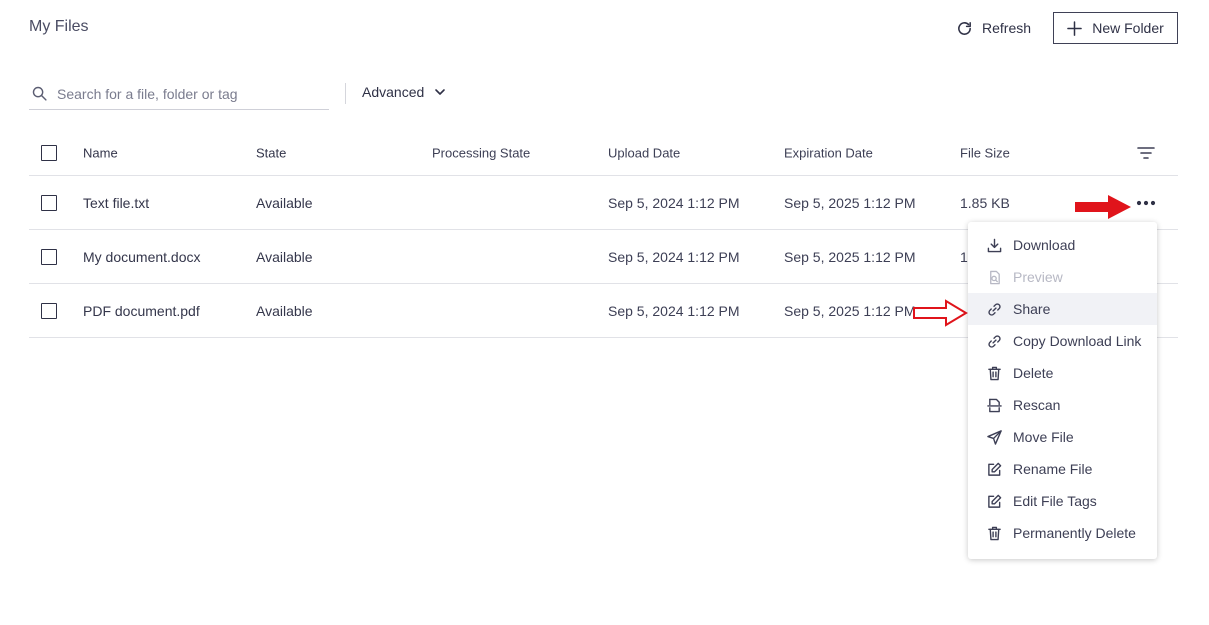 The width and height of the screenshot is (1209, 625). Describe the element at coordinates (940, 313) in the screenshot. I see `outline-arrow-annotation` at that location.